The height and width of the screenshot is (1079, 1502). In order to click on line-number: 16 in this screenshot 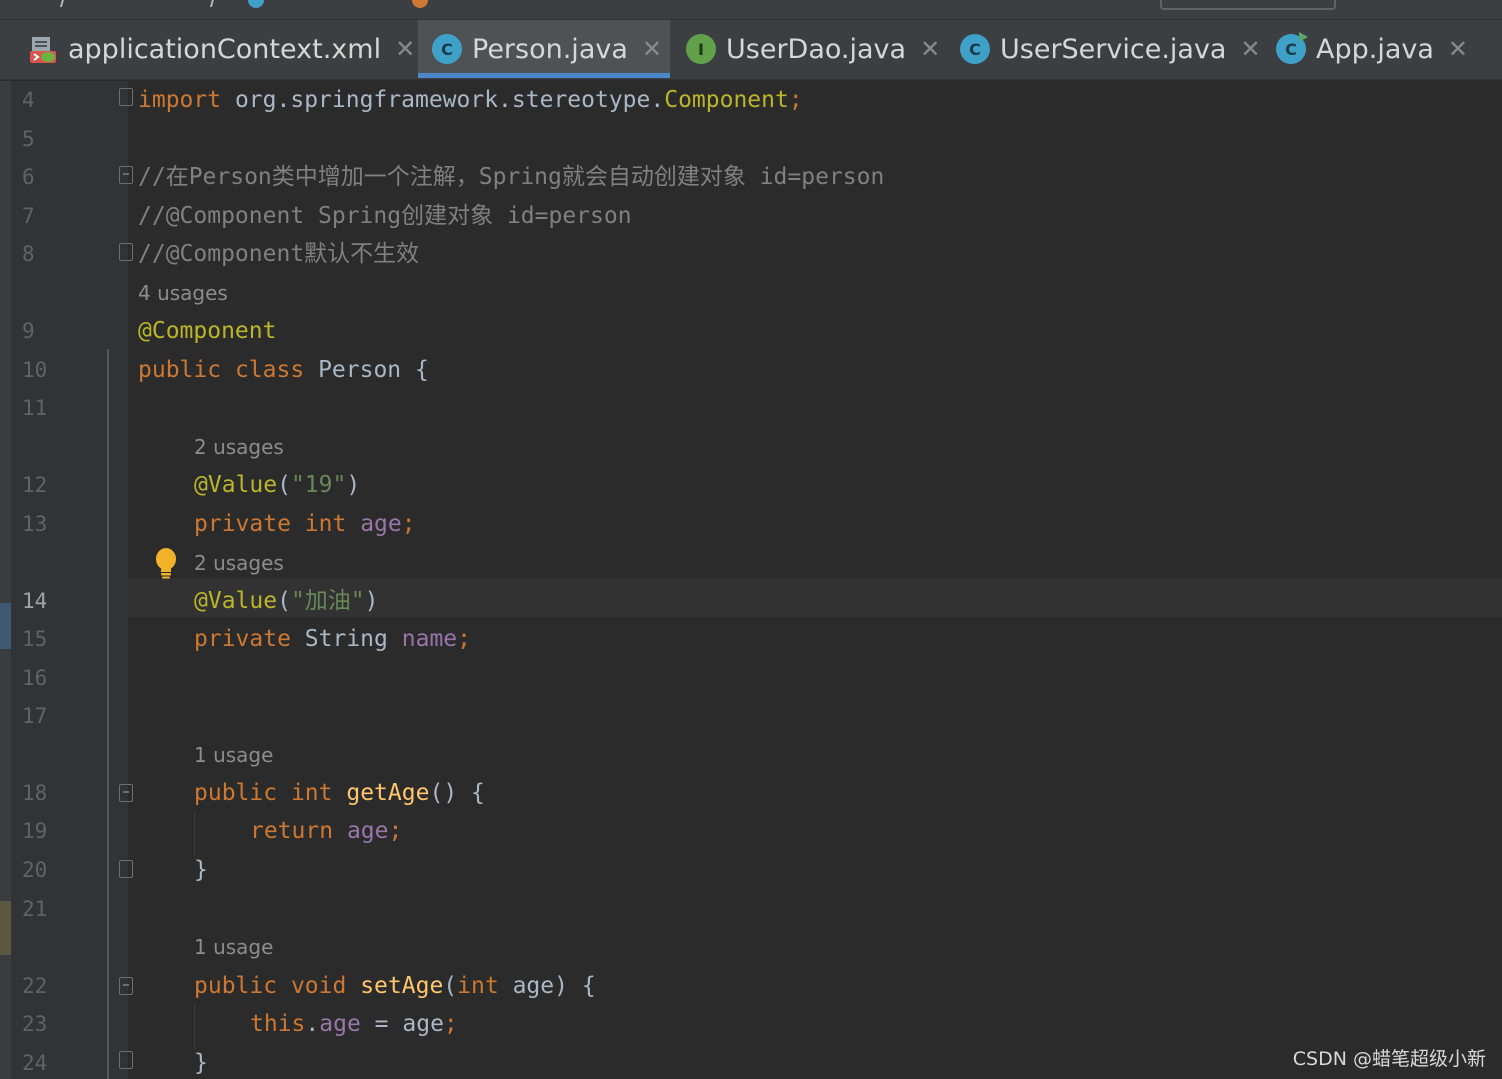, I will do `click(35, 678)`.